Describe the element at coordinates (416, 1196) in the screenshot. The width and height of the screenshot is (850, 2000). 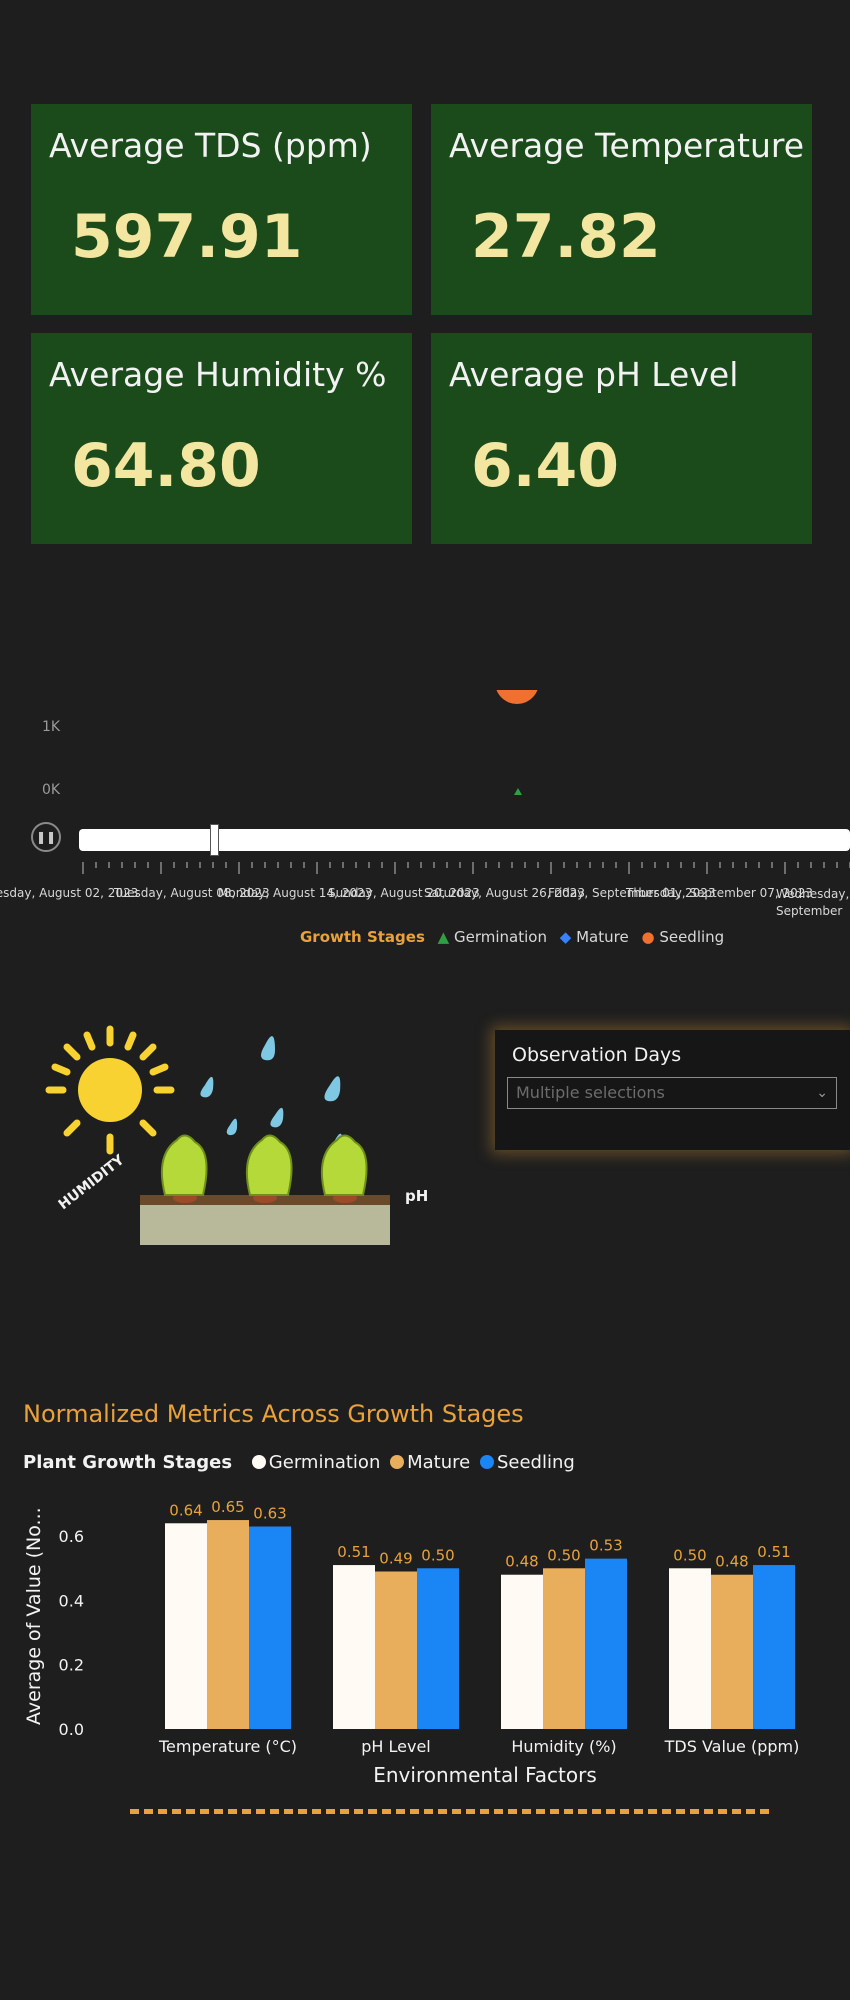
I see `ph-label: pH` at that location.